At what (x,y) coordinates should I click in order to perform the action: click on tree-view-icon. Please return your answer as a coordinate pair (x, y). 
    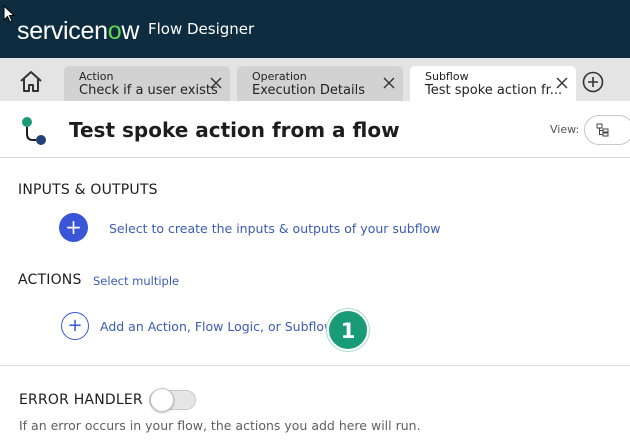
    Looking at the image, I should click on (602, 130).